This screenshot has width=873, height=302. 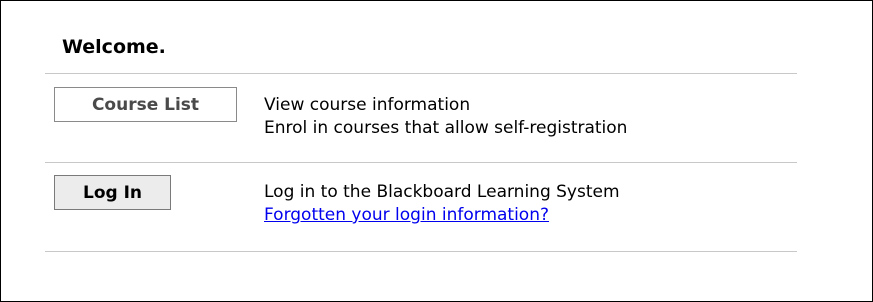 I want to click on login-info-text: Log in to the Blackboard Learning System, so click(x=442, y=192).